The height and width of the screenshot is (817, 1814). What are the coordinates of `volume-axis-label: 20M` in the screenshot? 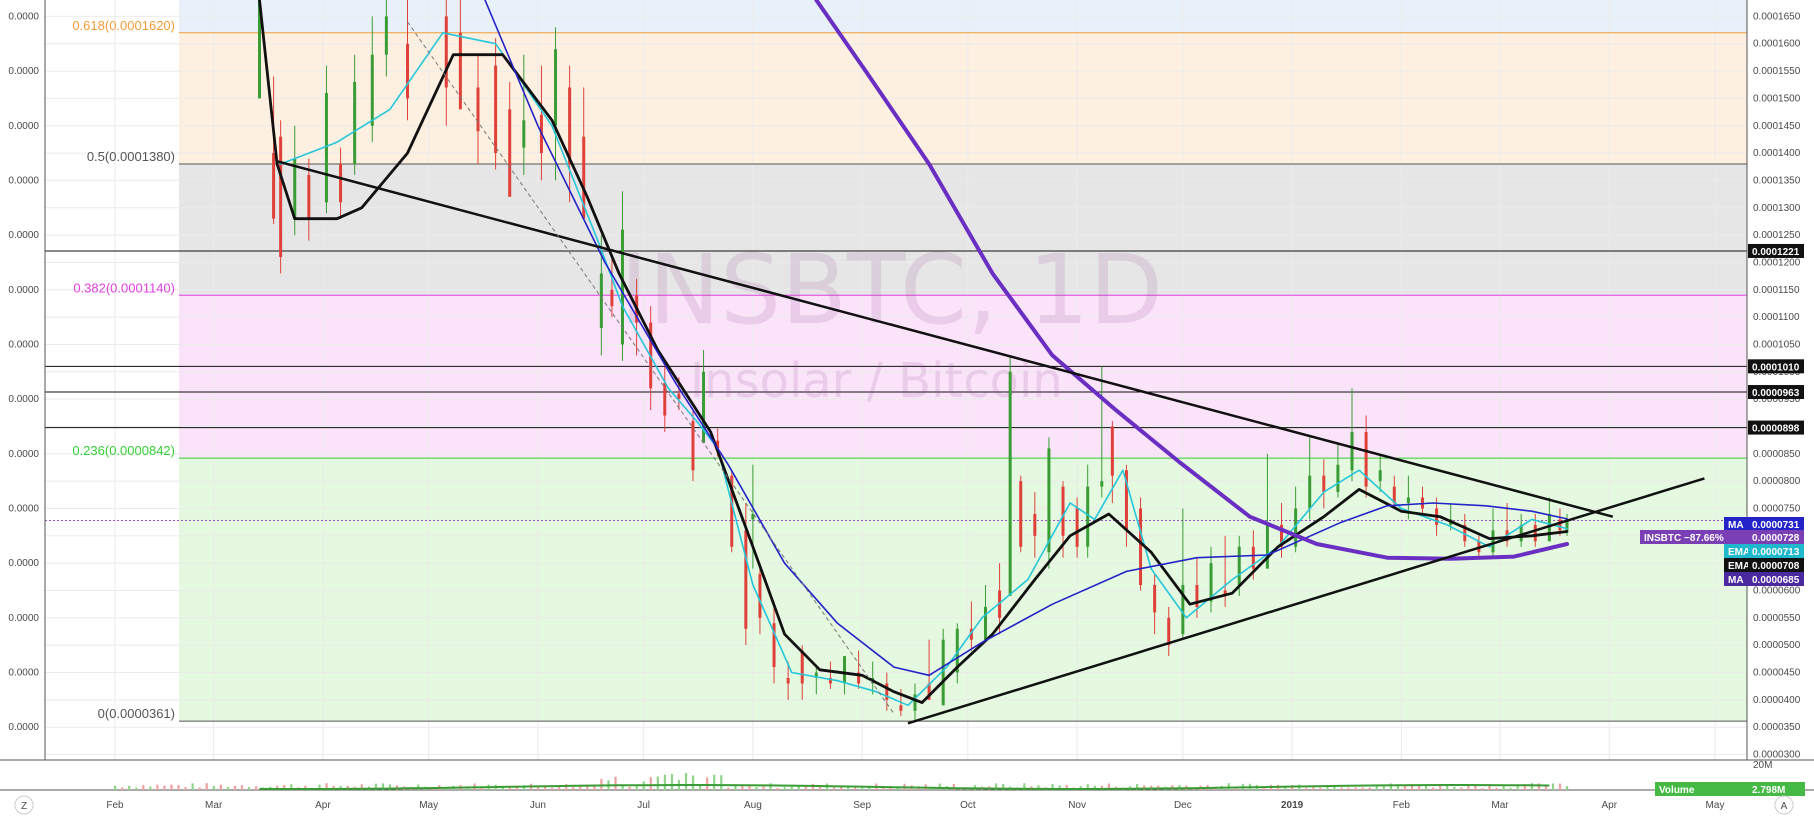 It's located at (1762, 765).